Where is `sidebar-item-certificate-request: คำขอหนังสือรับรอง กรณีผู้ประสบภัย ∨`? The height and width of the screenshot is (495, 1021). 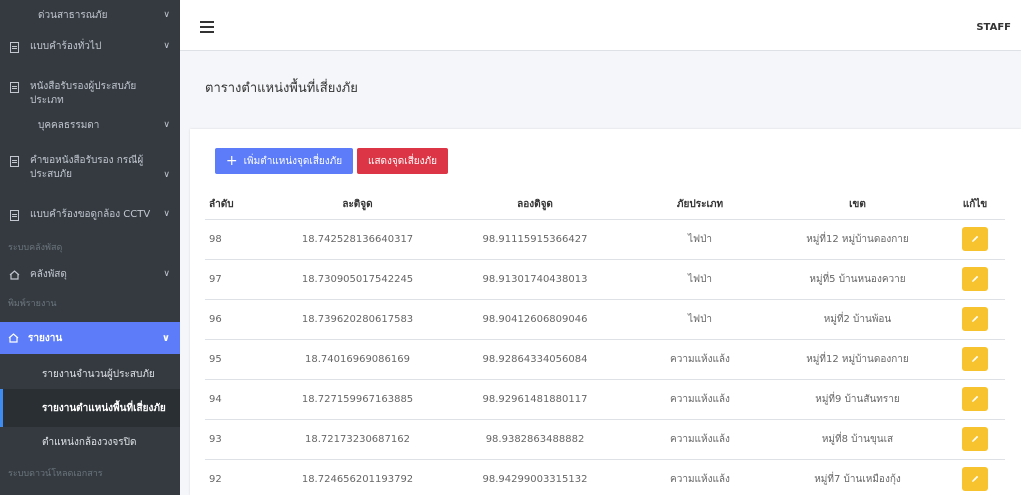
sidebar-item-certificate-request: คำขอหนังสือรับรอง กรณีผู้ประสบภัย ∨ is located at coordinates (90, 168).